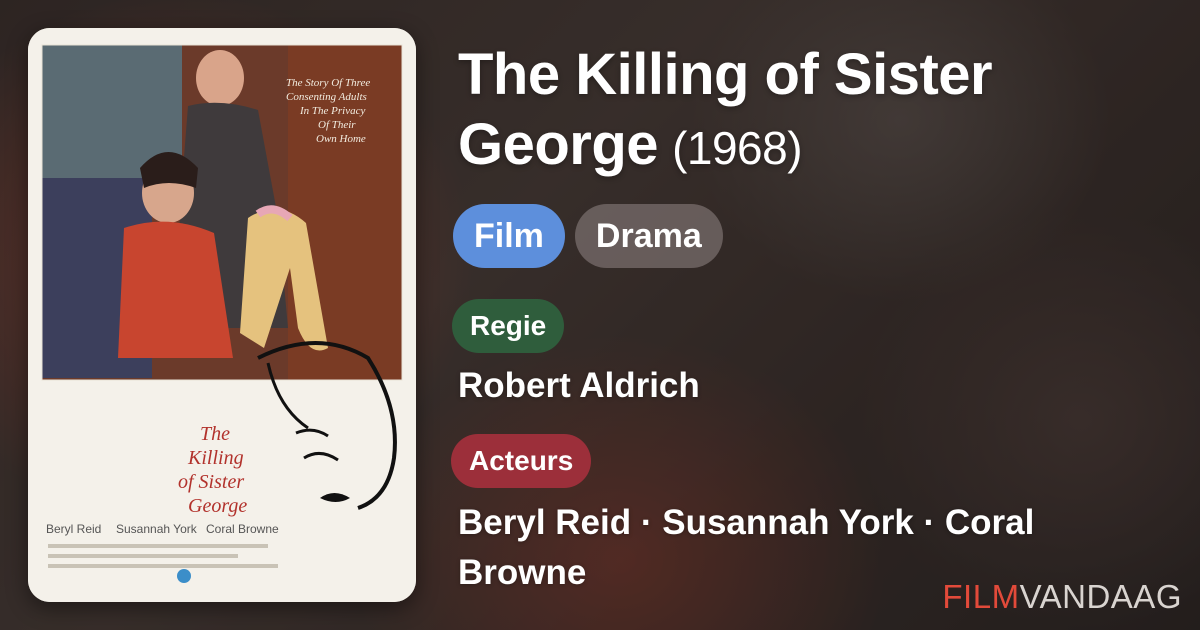 Image resolution: width=1200 pixels, height=630 pixels. I want to click on poster-title-line: The, so click(215, 434).